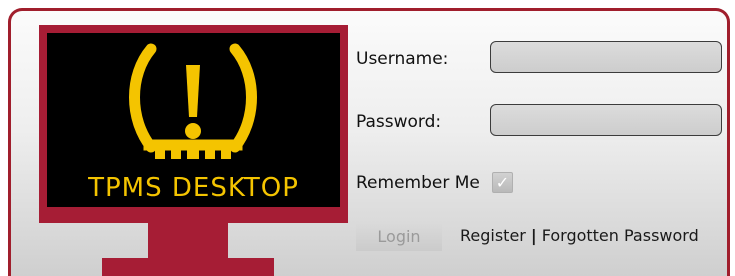 Image resolution: width=735 pixels, height=276 pixels. Describe the element at coordinates (493, 235) in the screenshot. I see `register-link: Register` at that location.